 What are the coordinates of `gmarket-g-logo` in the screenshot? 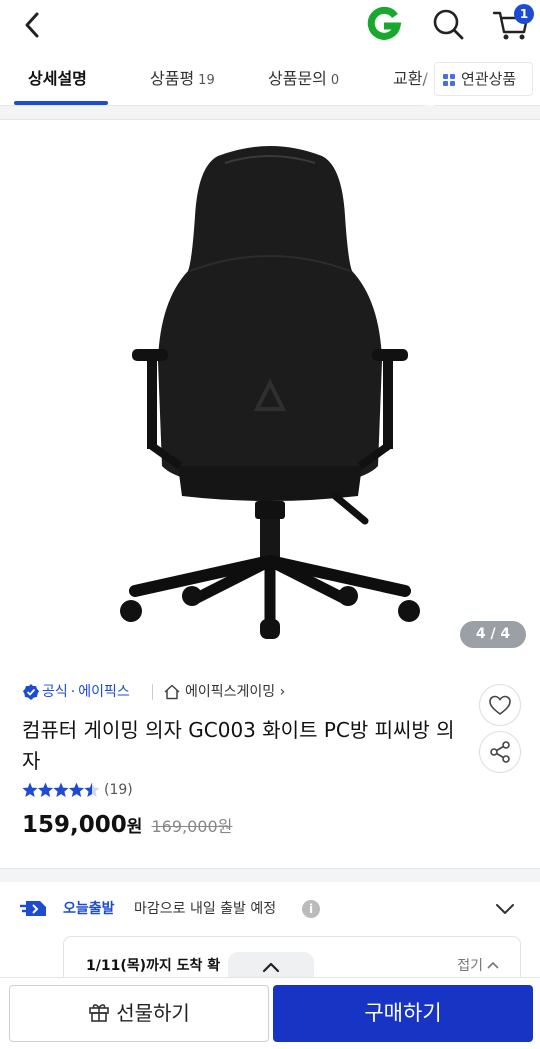 It's located at (384, 24).